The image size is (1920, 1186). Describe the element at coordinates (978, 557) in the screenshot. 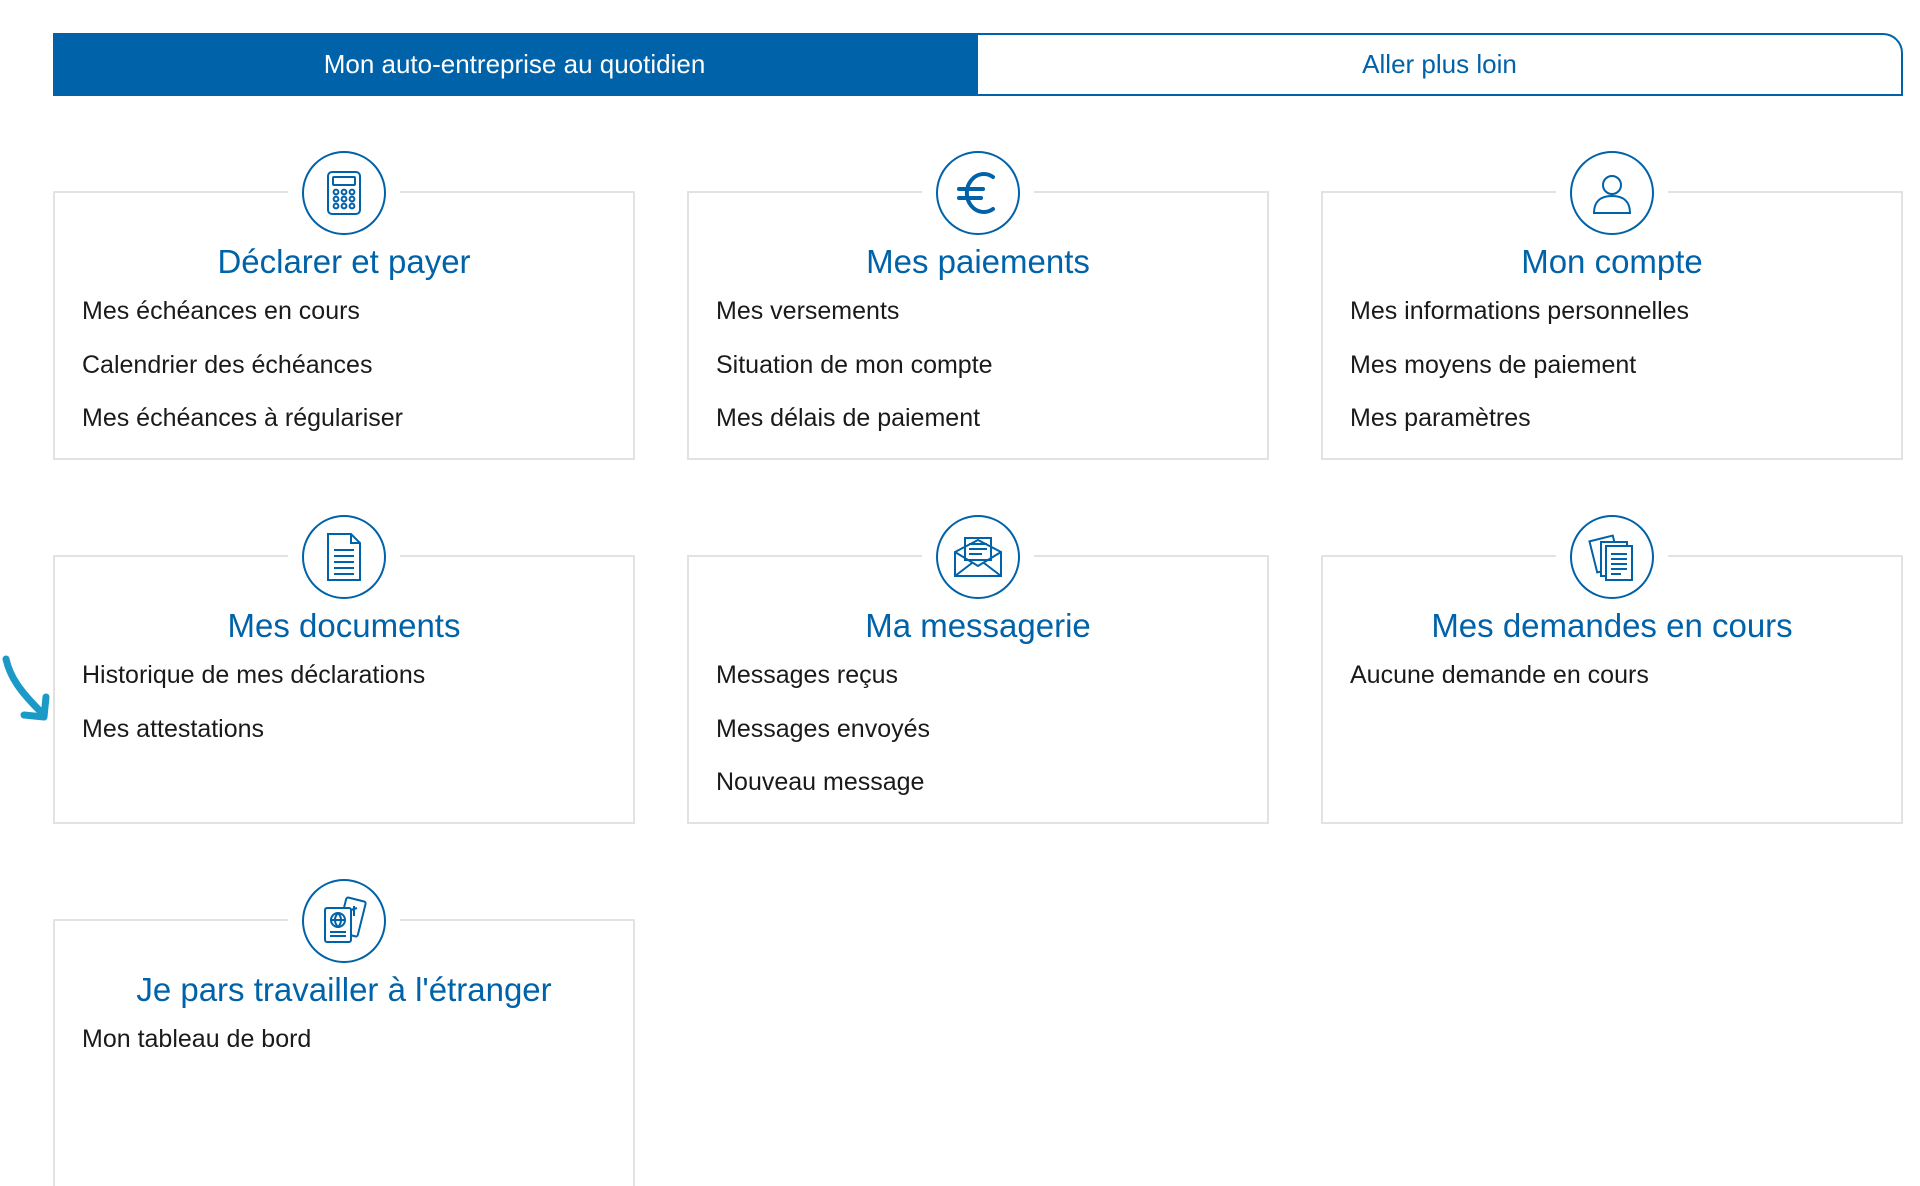

I see `envelope-icon` at that location.